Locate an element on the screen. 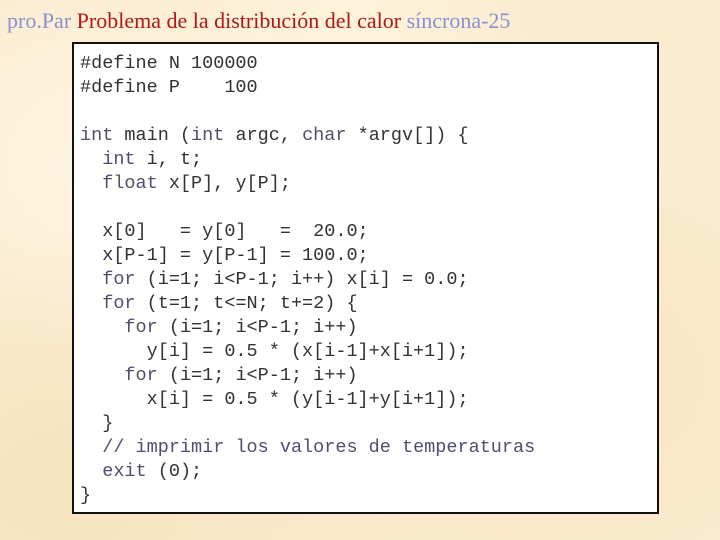  code-line: for (t=1; t<=N; t+=2) { is located at coordinates (307, 304).